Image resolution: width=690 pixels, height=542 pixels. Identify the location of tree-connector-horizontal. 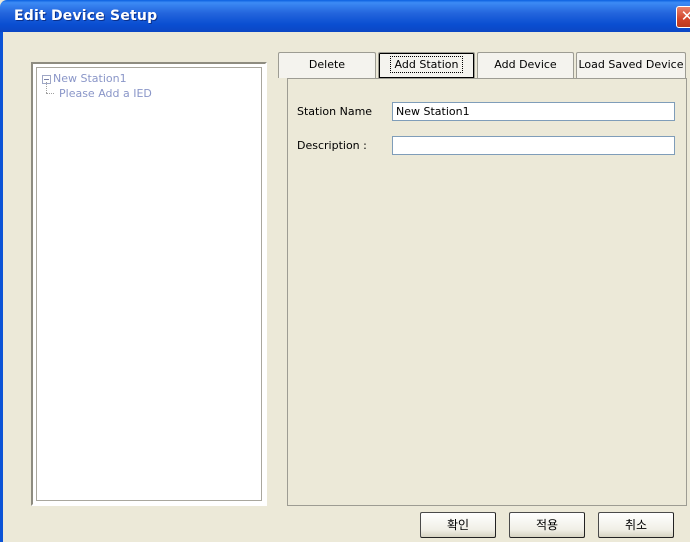
(50, 93).